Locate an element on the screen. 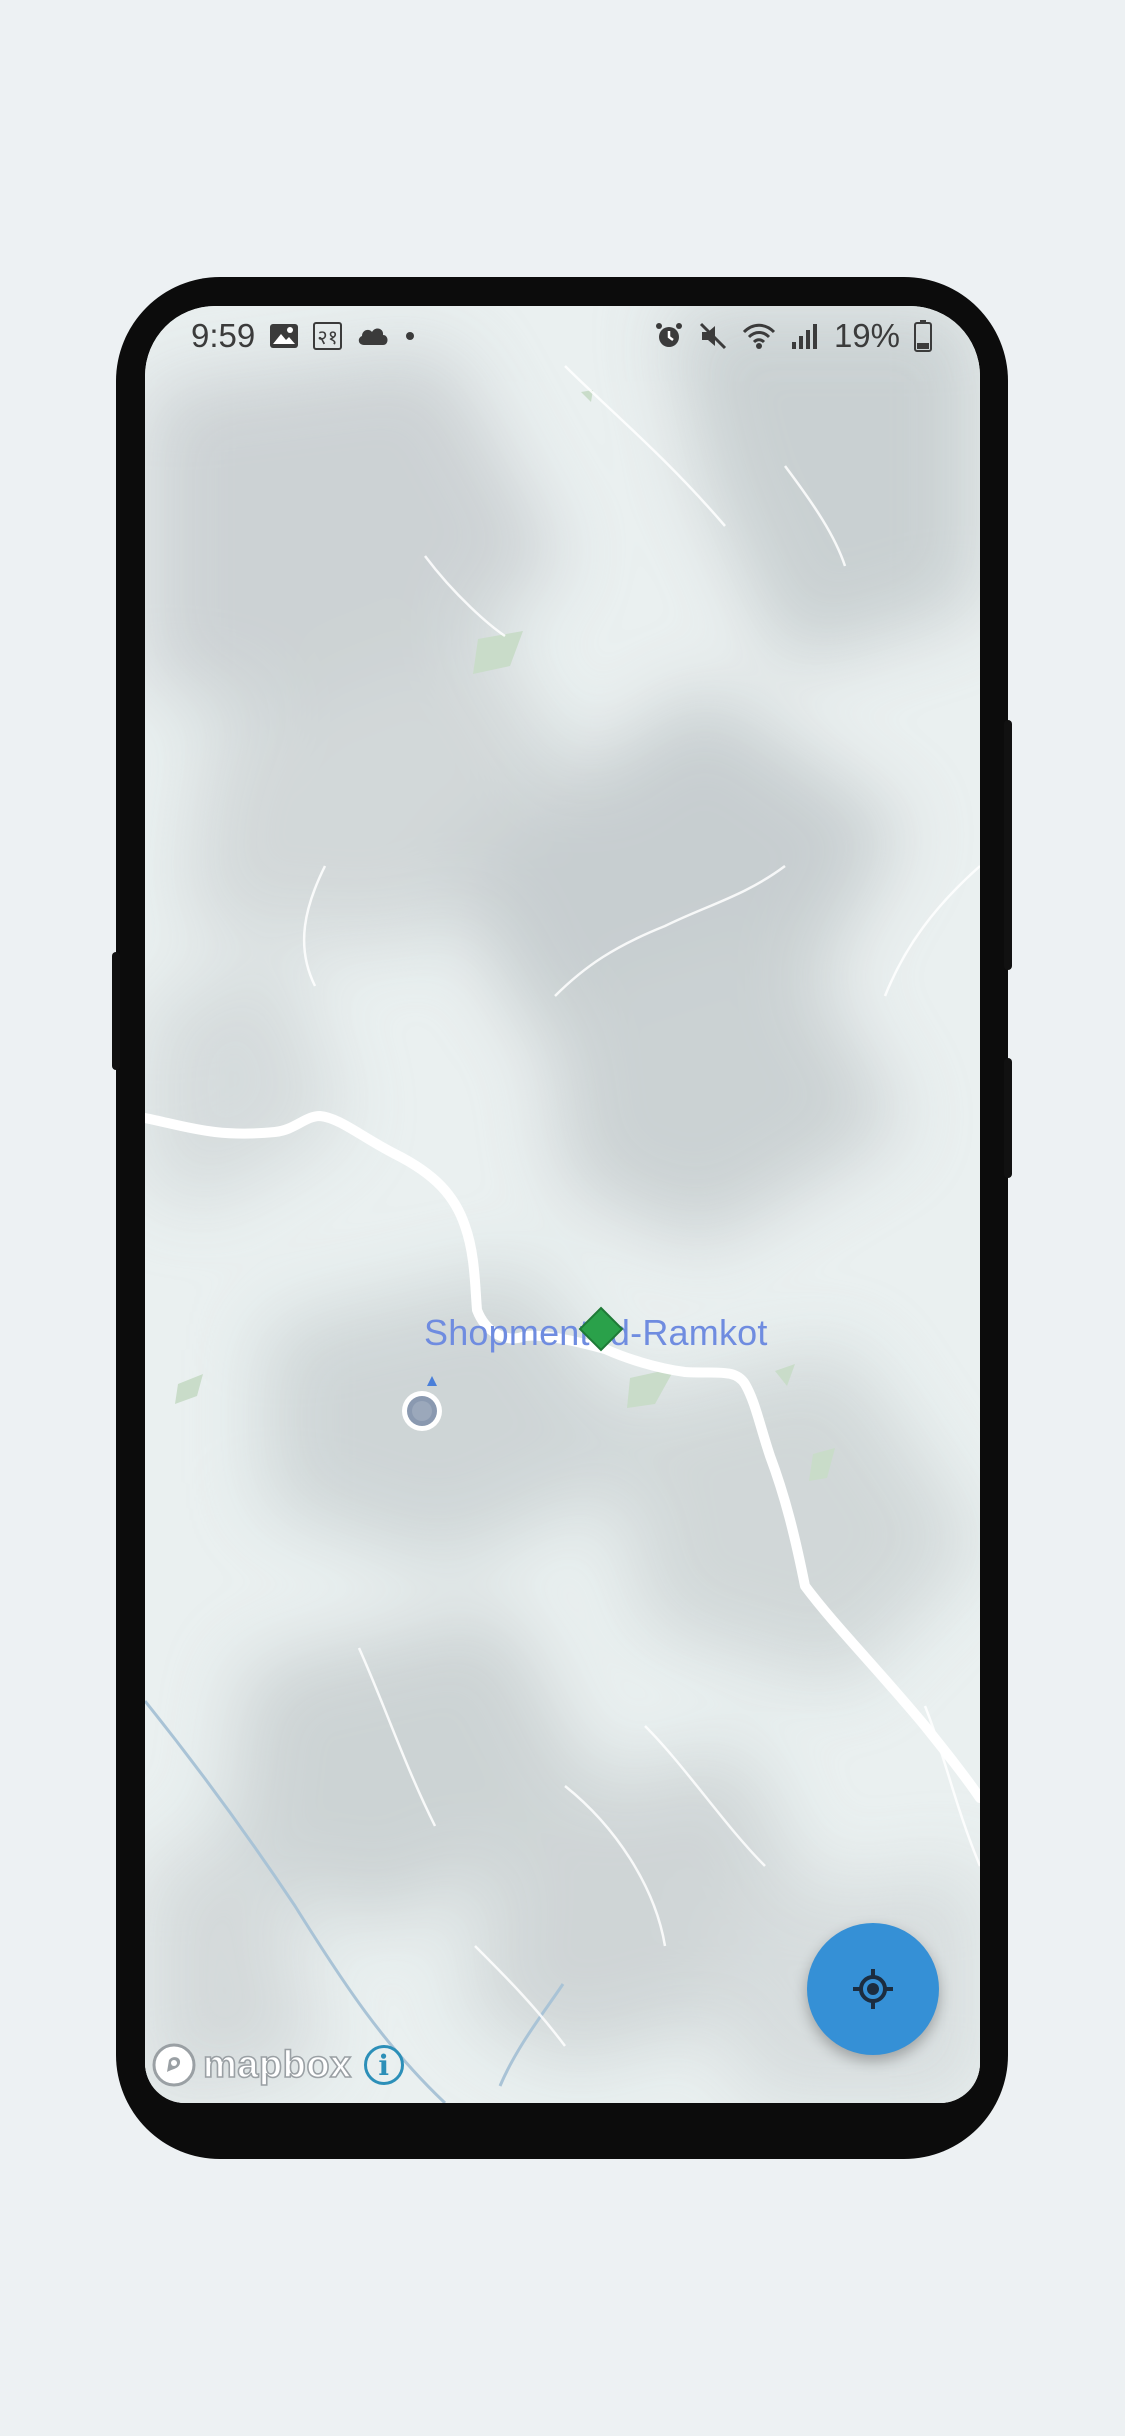 This screenshot has width=1125, height=2436. mapbox-wordmark: mapbox is located at coordinates (277, 2065).